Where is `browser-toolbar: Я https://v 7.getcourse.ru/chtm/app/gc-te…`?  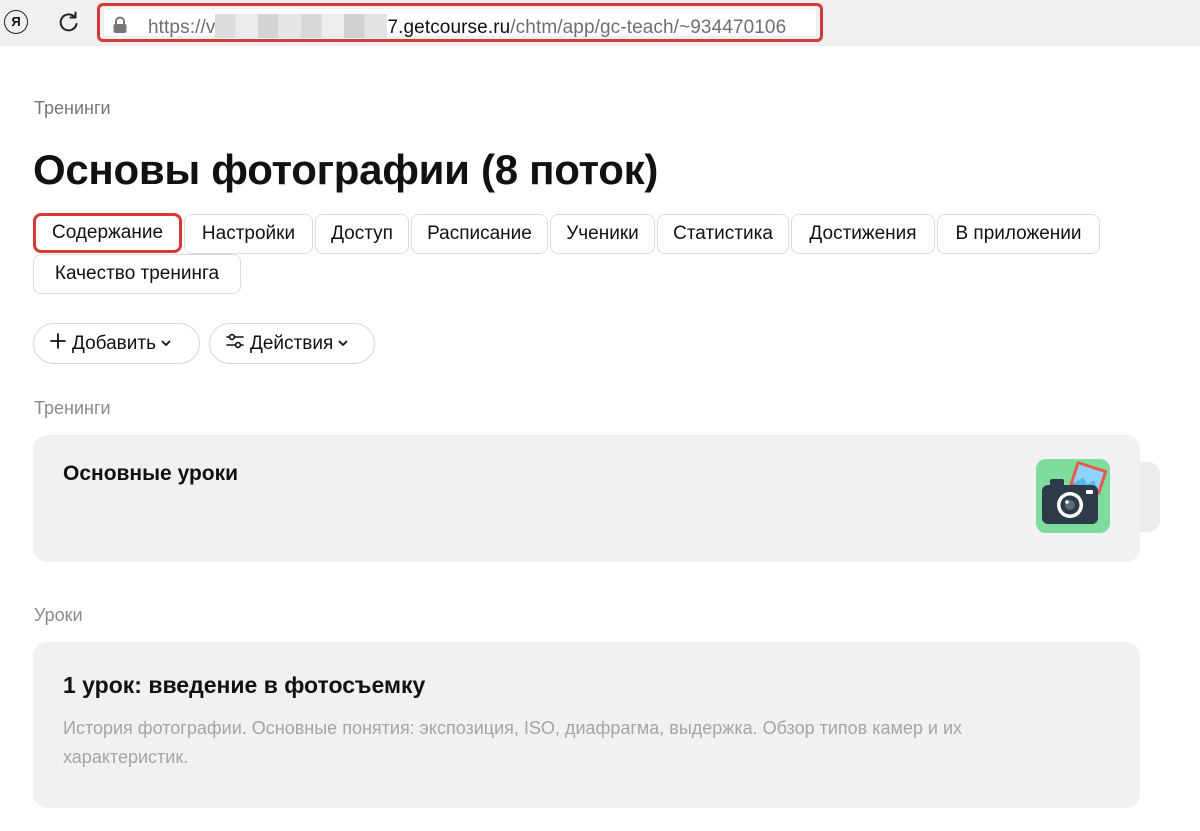
browser-toolbar: Я https://v 7.getcourse.ru/chtm/app/gc-te… is located at coordinates (600, 23).